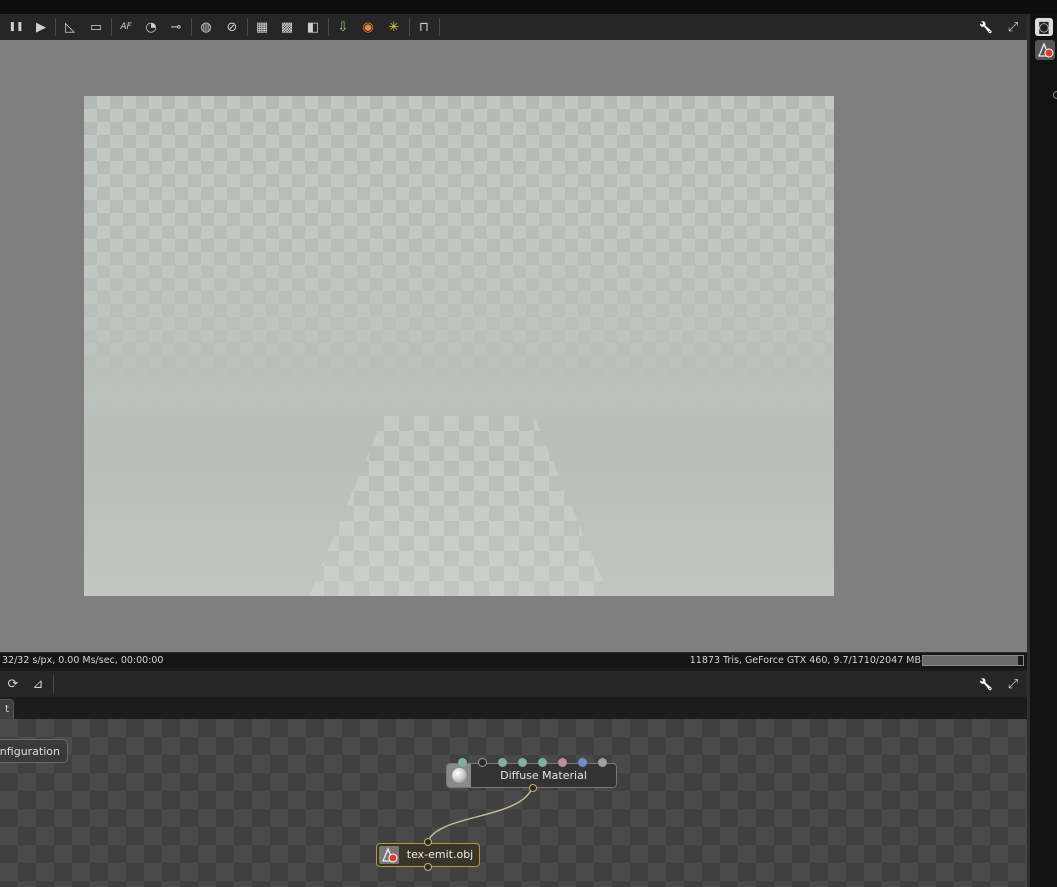  Describe the element at coordinates (428, 867) in the screenshot. I see `mesh-output-port` at that location.